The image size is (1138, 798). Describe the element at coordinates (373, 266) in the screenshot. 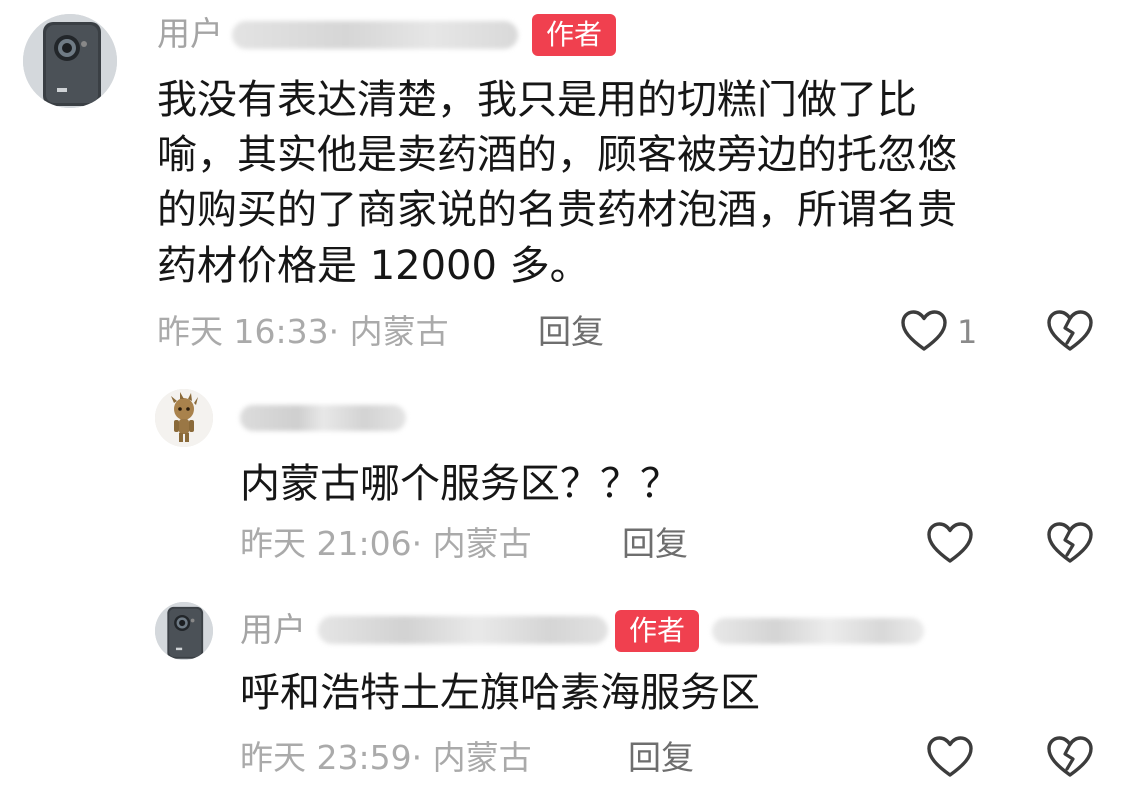

I see `comment-line-4: 药材价格是 12000 多。` at that location.